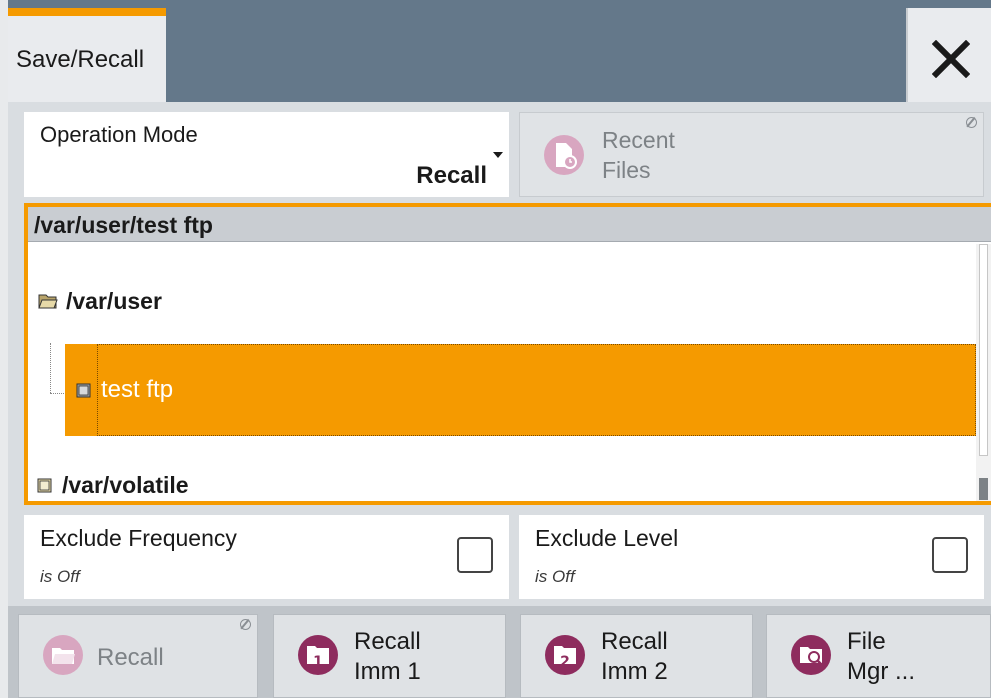 This screenshot has width=991, height=698. I want to click on tree-scrollbar, so click(983, 372).